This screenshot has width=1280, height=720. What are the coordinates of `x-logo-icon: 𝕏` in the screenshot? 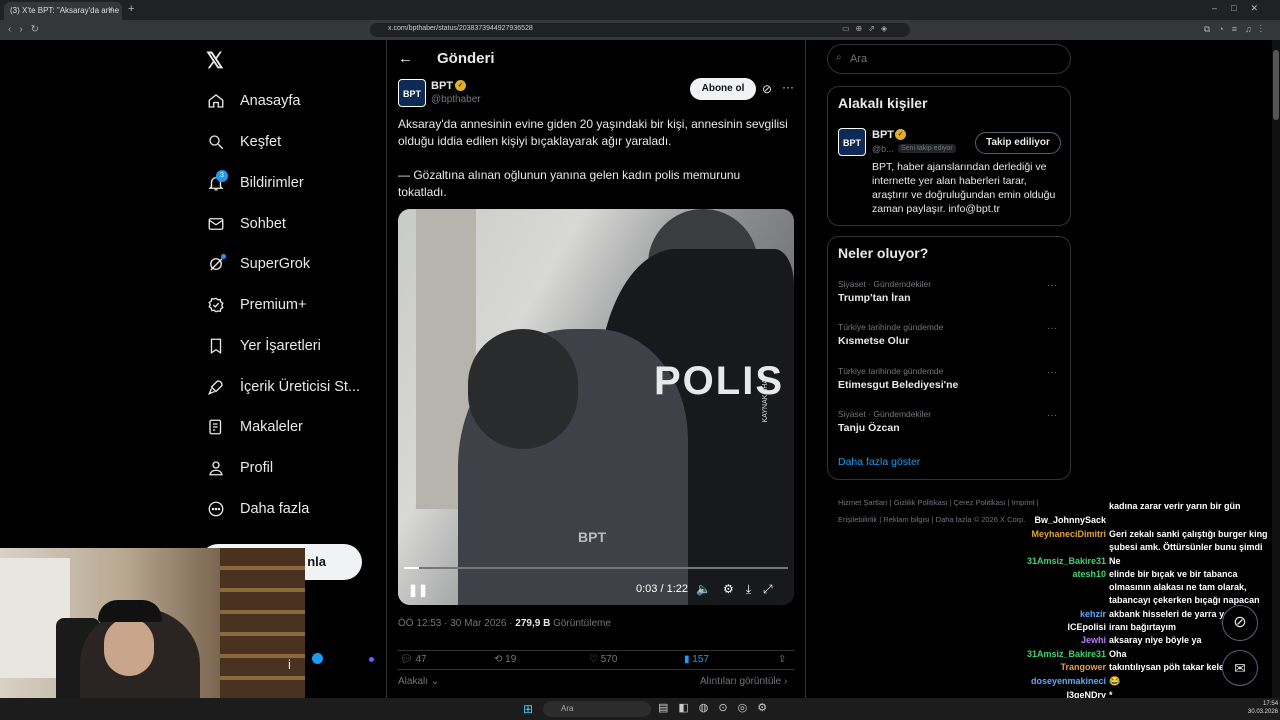 It's located at (215, 61).